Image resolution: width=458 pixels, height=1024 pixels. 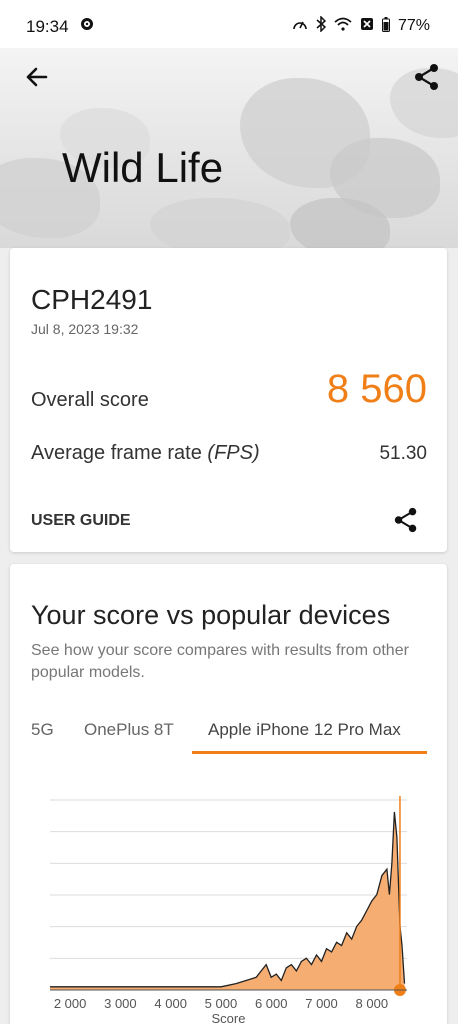 I want to click on x-tick-label: 8 000, so click(x=372, y=1003).